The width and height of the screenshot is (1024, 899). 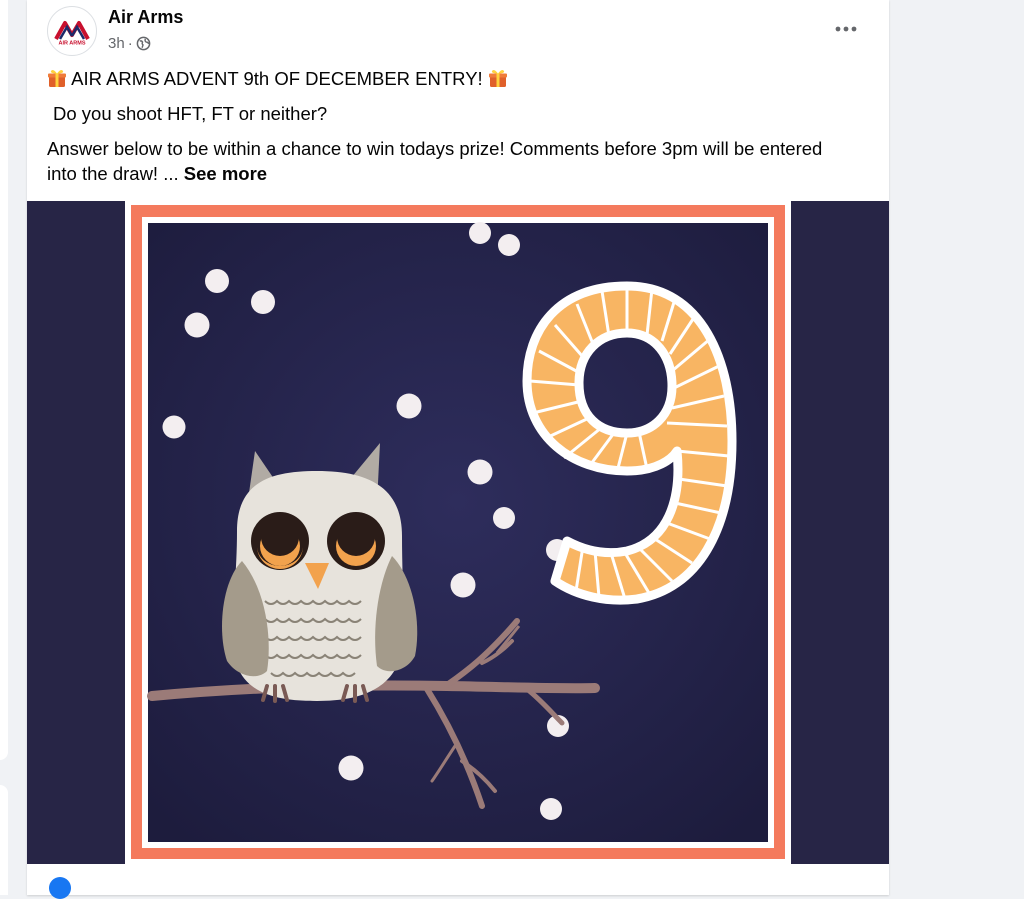 I want to click on post-headline: AIR ARMS ADVENT 9th OF DECEMBER ENTRY!, so click(x=277, y=78).